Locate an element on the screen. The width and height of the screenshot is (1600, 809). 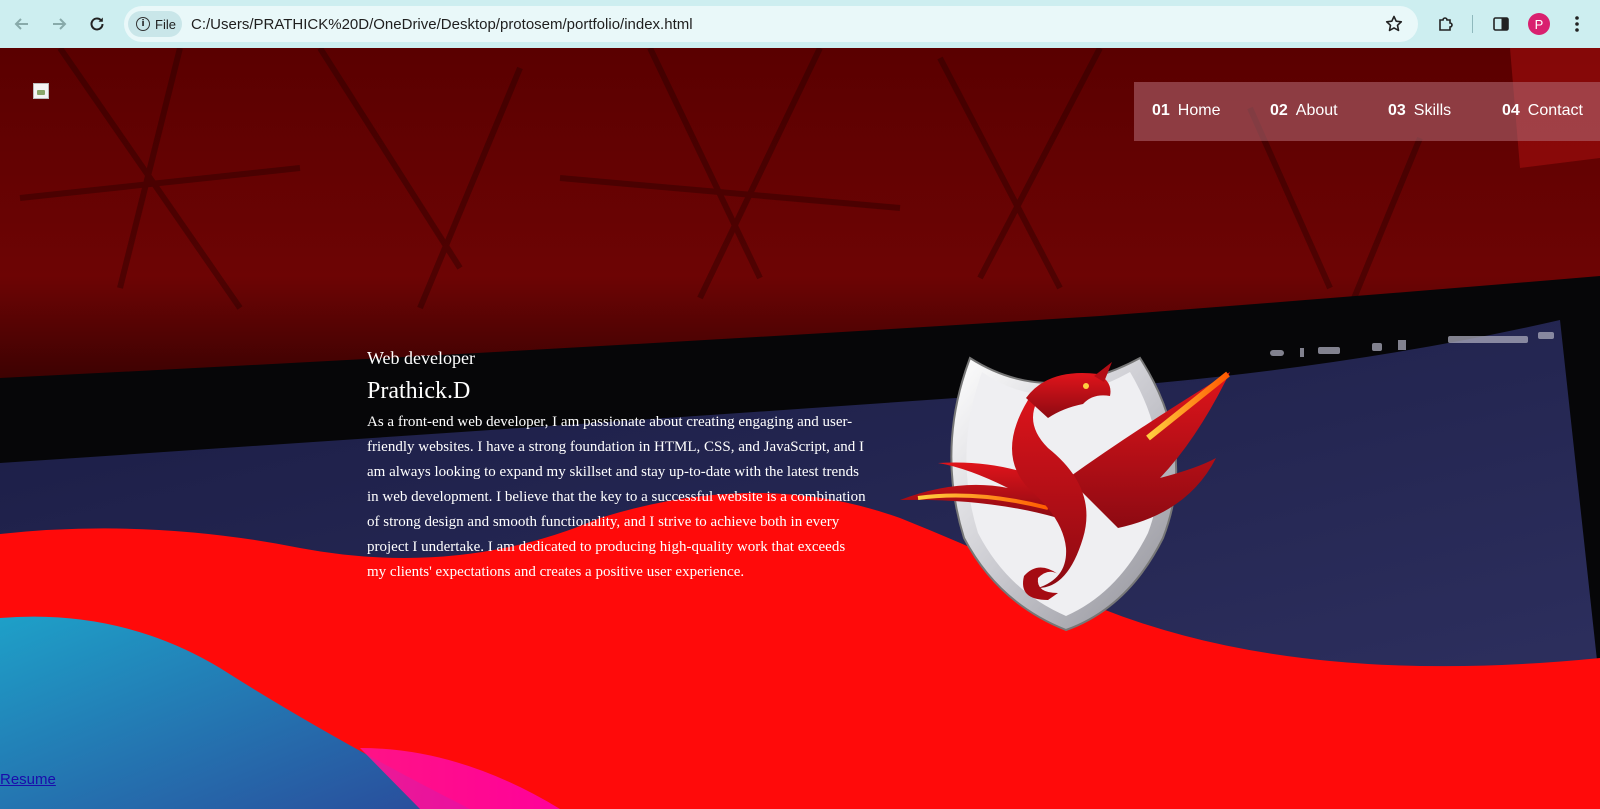
bookmark-star-icon is located at coordinates (1394, 26).